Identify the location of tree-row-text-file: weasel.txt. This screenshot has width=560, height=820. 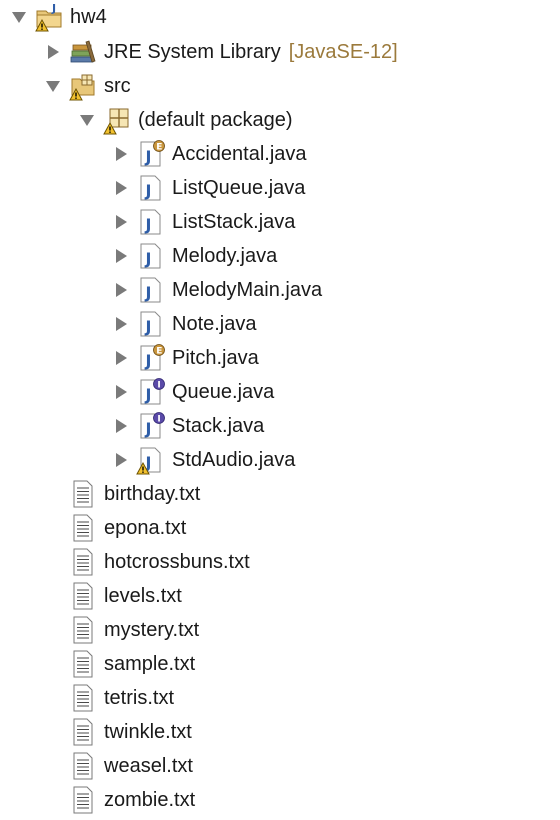
(117, 766).